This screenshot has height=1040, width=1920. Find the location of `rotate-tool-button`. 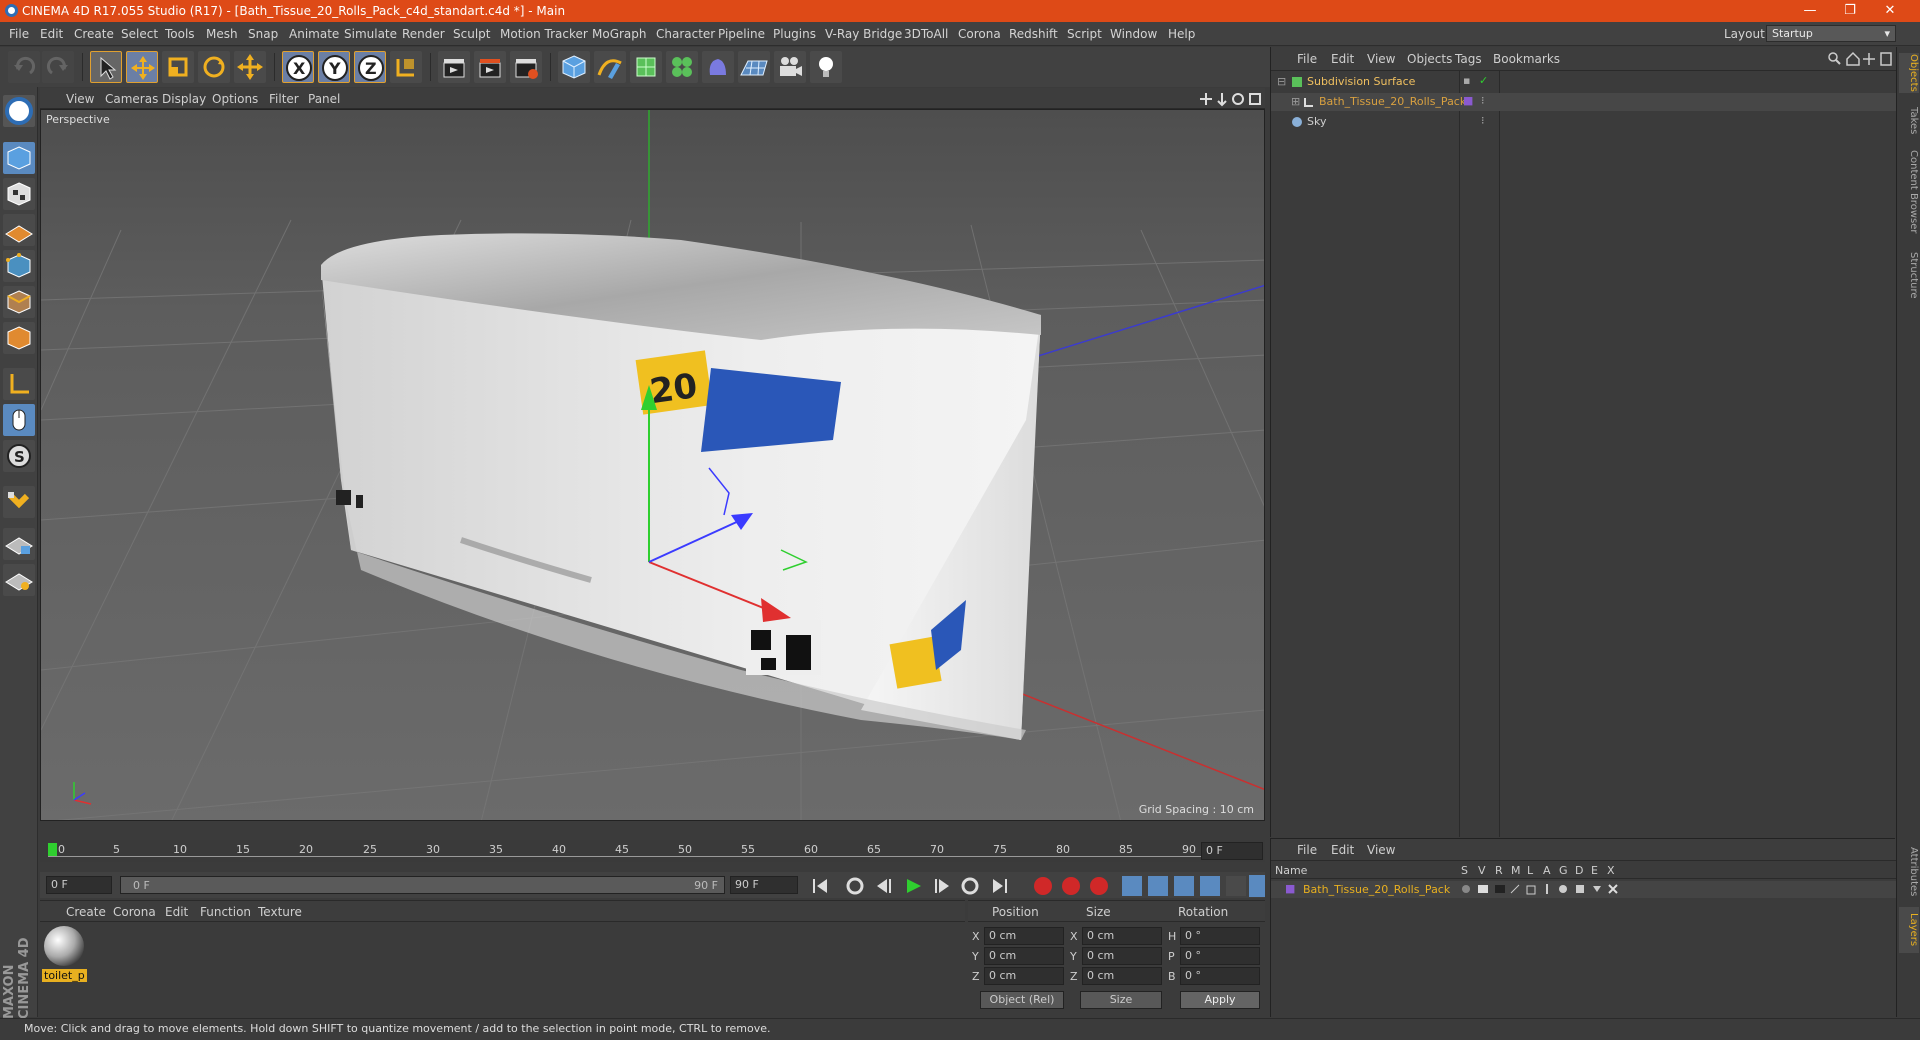

rotate-tool-button is located at coordinates (214, 67).